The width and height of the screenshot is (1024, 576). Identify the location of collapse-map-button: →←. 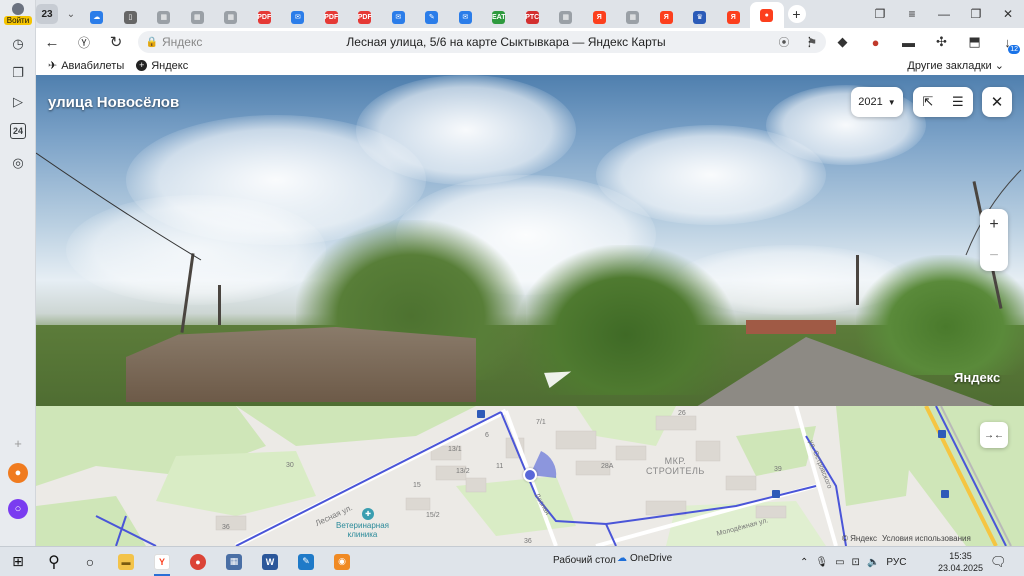
(994, 435).